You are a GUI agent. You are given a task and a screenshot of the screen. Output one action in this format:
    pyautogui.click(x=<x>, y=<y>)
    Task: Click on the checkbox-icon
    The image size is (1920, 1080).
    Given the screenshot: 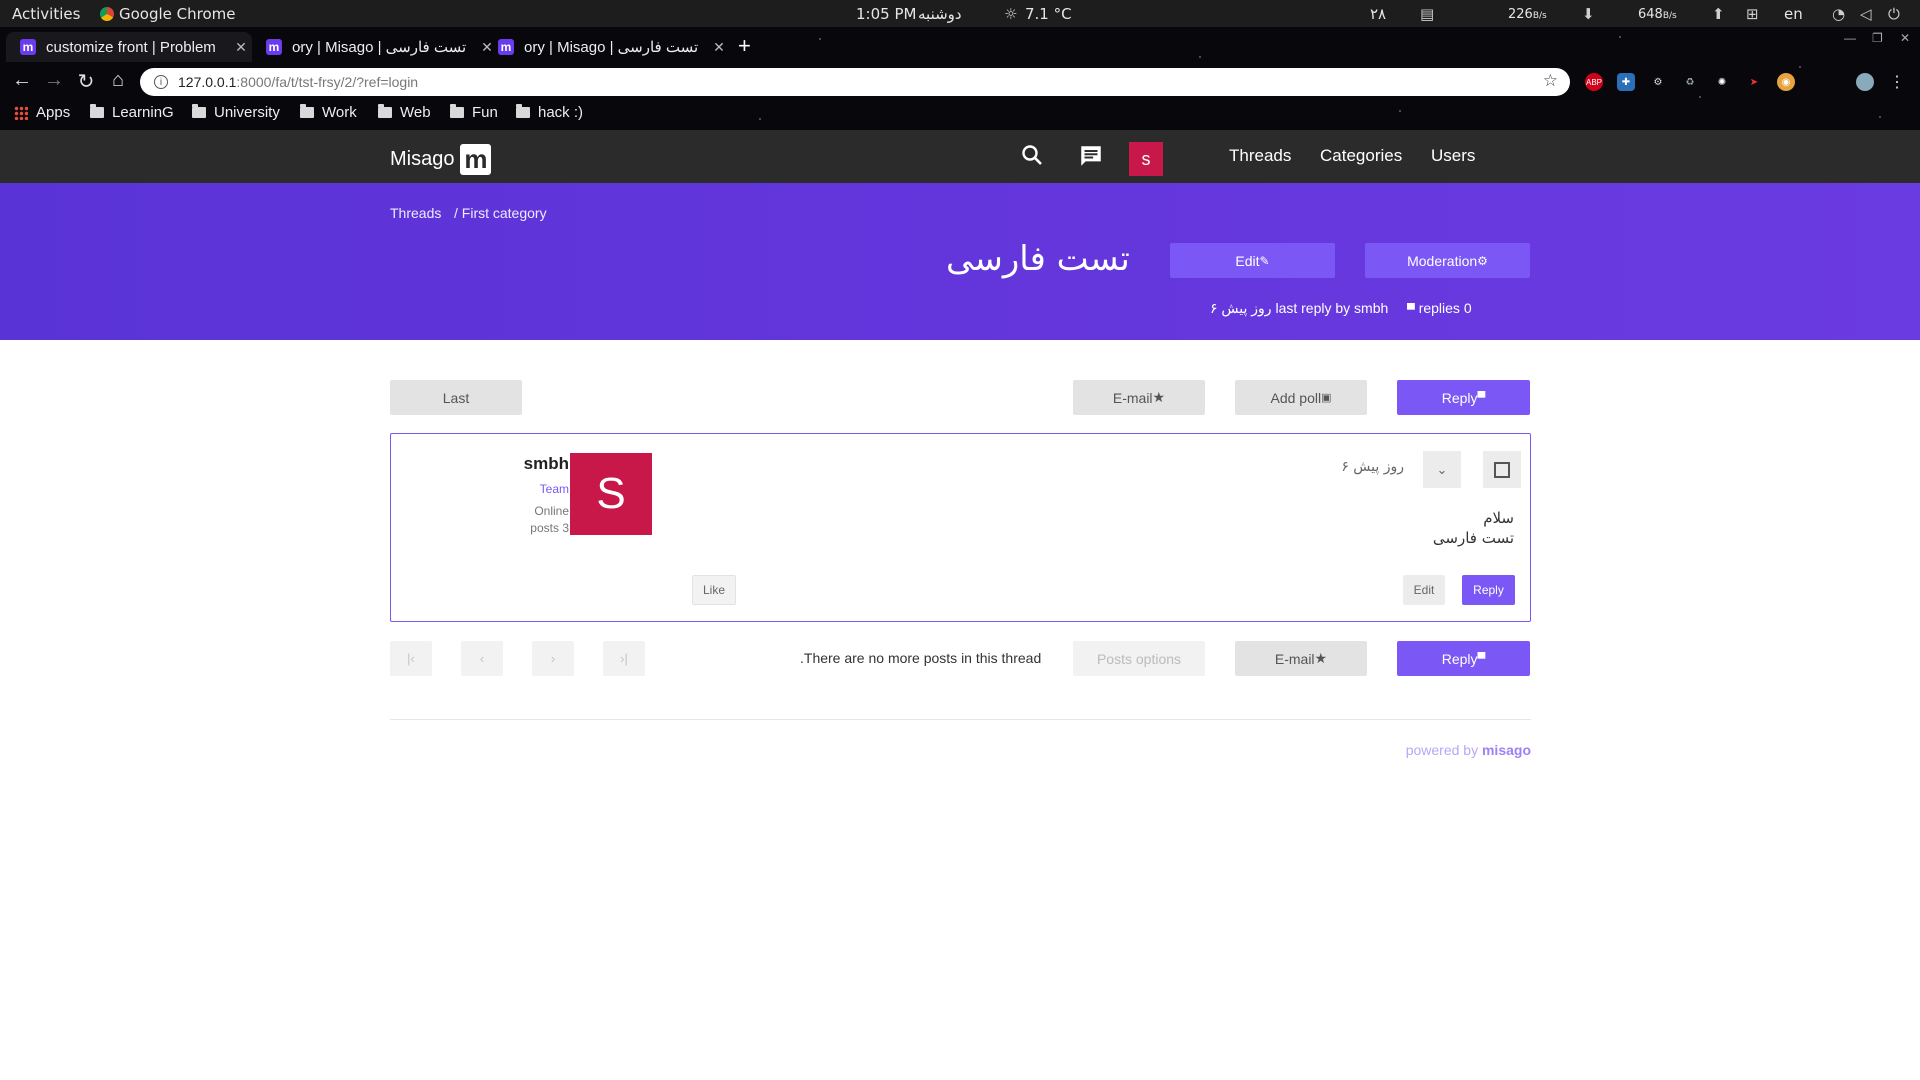 What is the action you would take?
    pyautogui.click(x=1502, y=469)
    